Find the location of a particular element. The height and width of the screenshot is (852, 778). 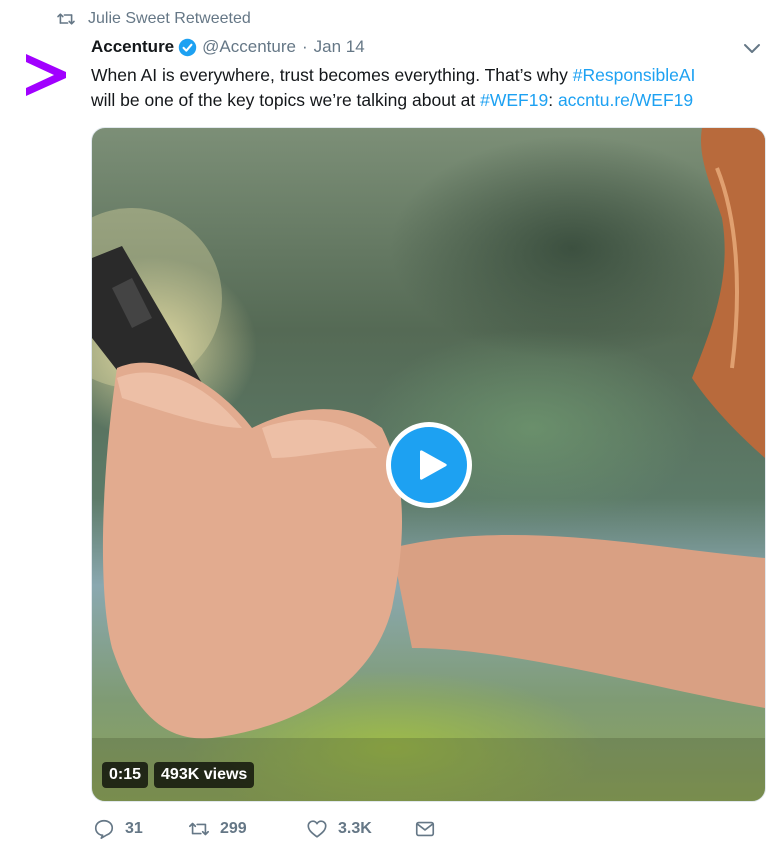

reply-icon is located at coordinates (104, 829).